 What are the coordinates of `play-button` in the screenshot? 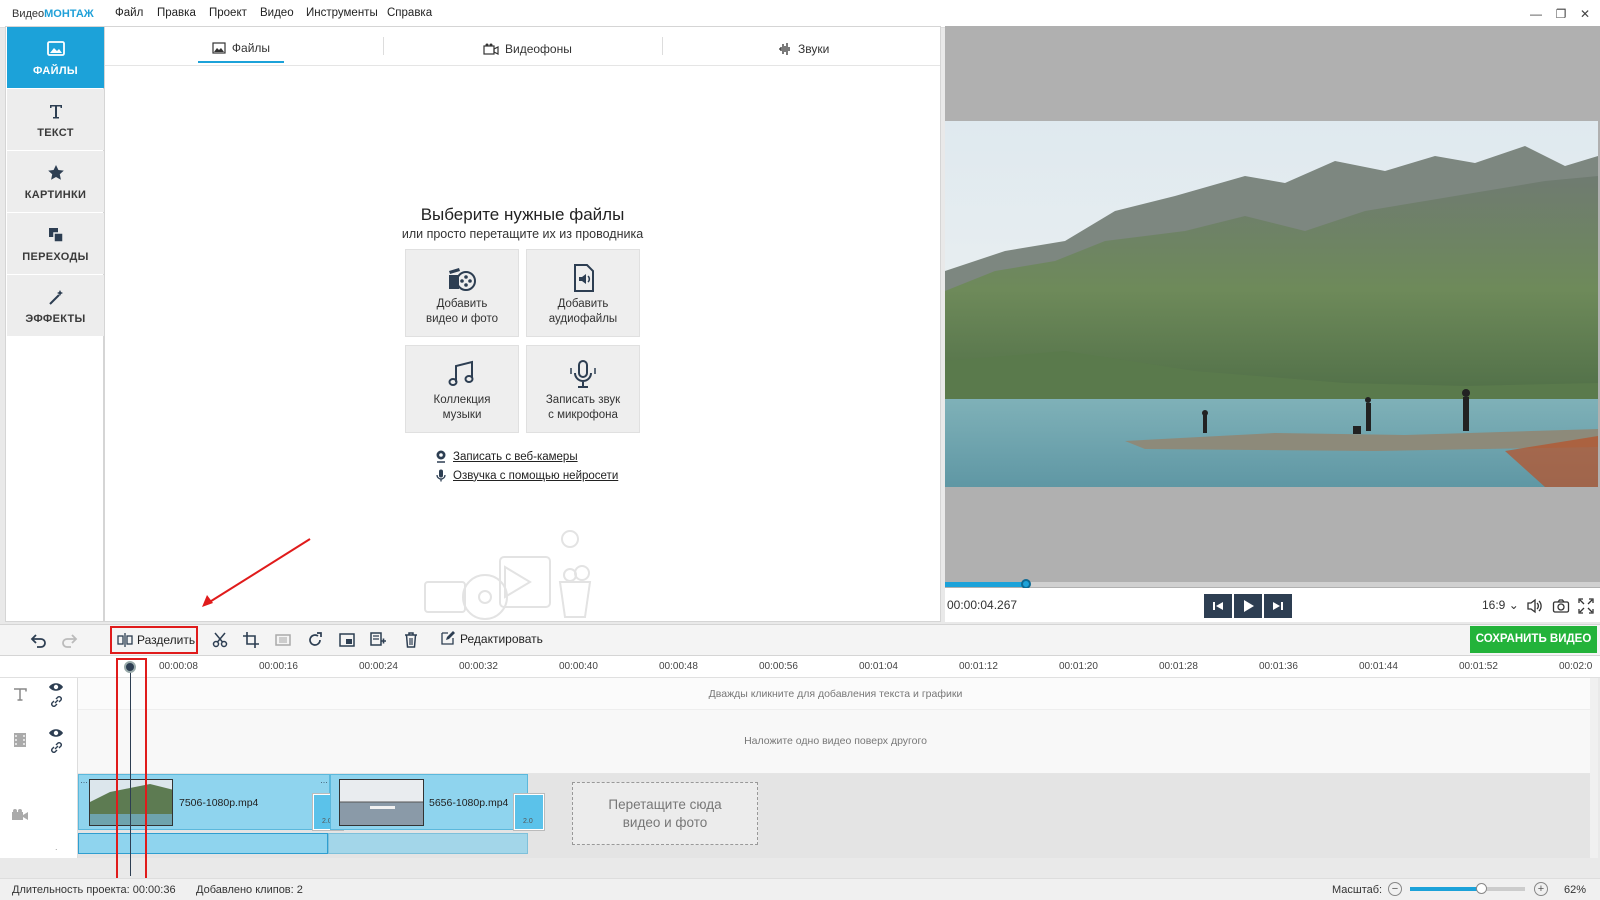 It's located at (1248, 606).